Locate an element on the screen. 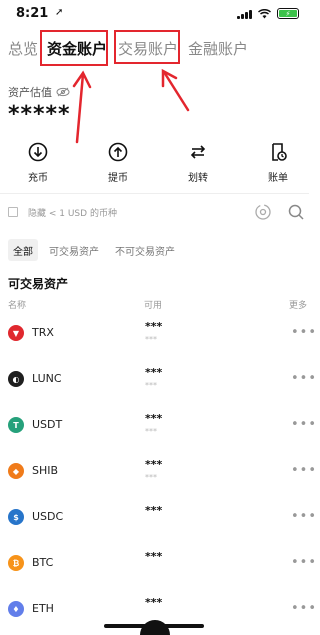 The height and width of the screenshot is (635, 320). wifi-icon is located at coordinates (264, 13).